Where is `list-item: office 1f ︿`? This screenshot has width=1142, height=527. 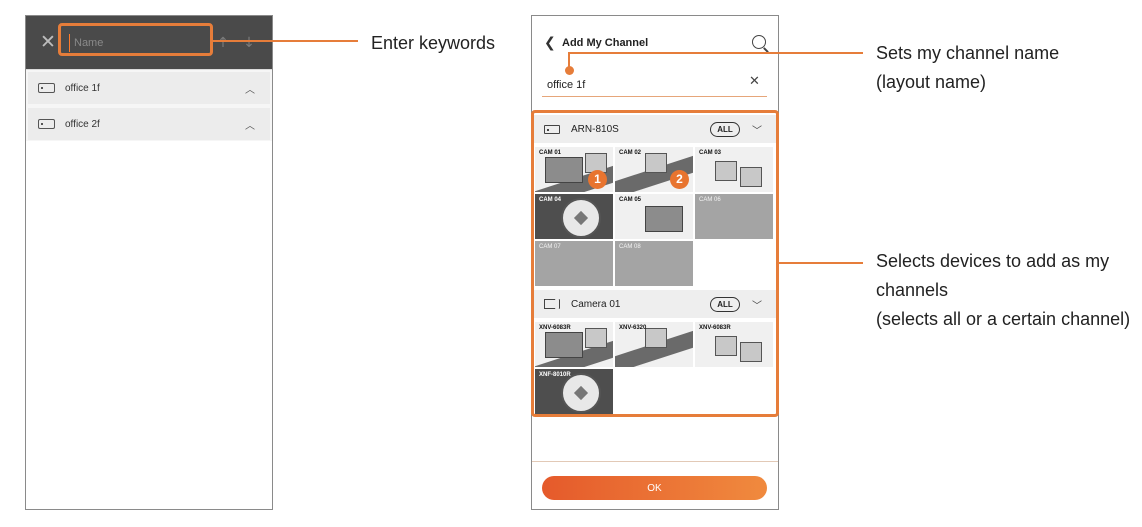 list-item: office 1f ︿ is located at coordinates (149, 88).